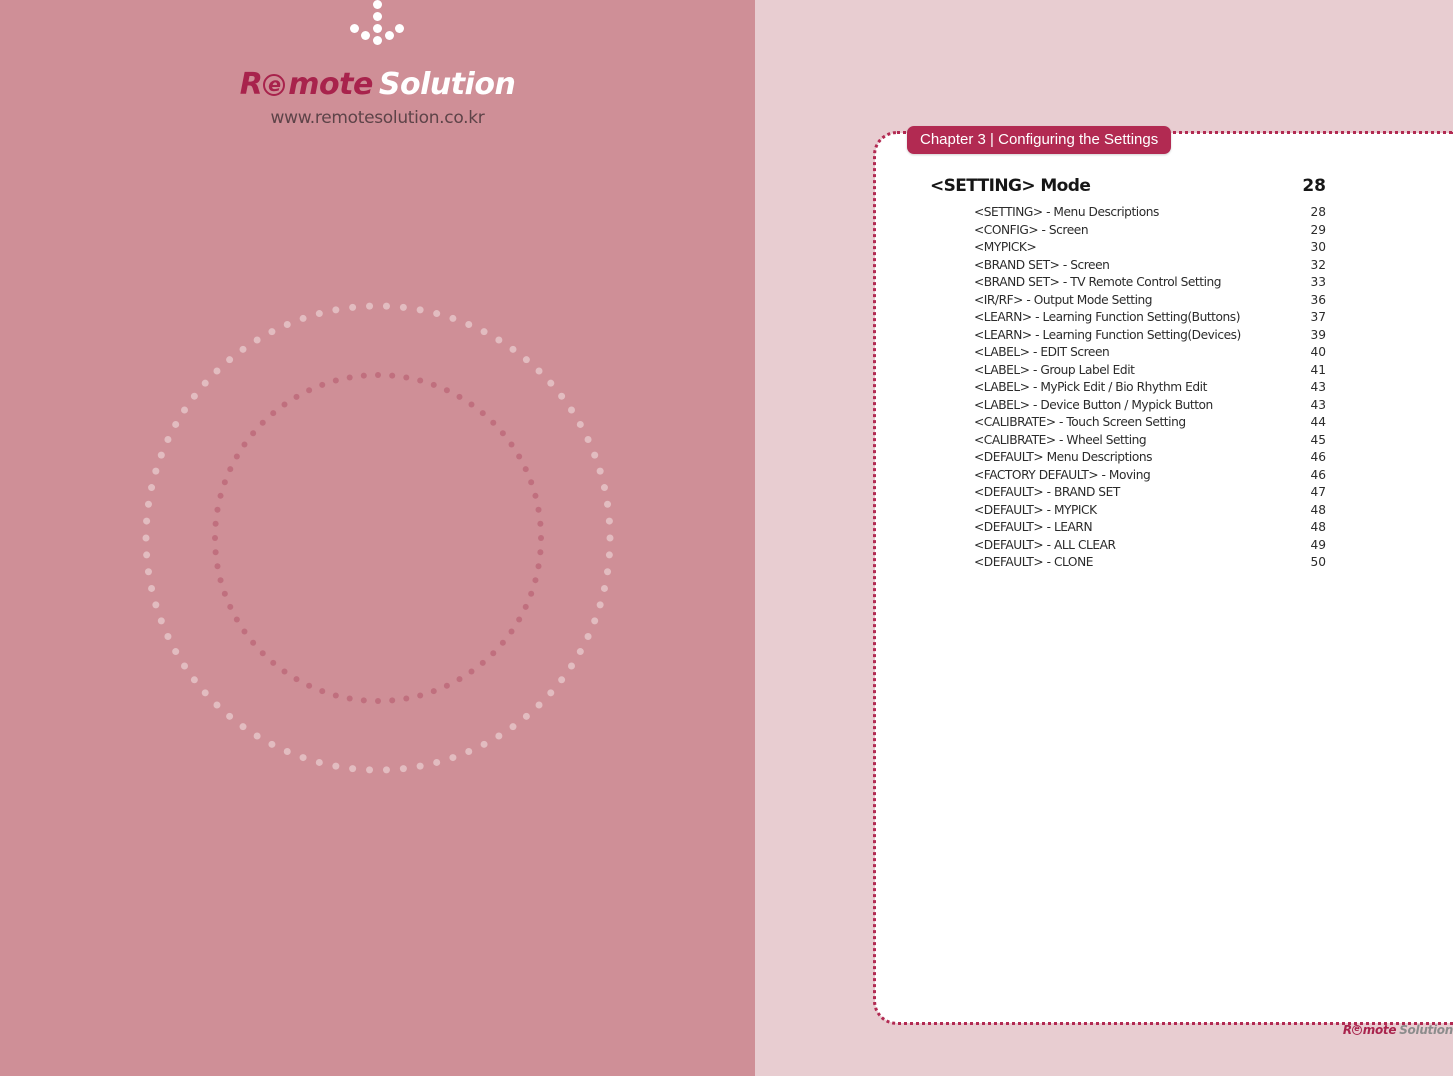 This screenshot has width=1453, height=1076. Describe the element at coordinates (1128, 529) in the screenshot. I see `toc-entry: <DEFAULT> - LEARN 48` at that location.